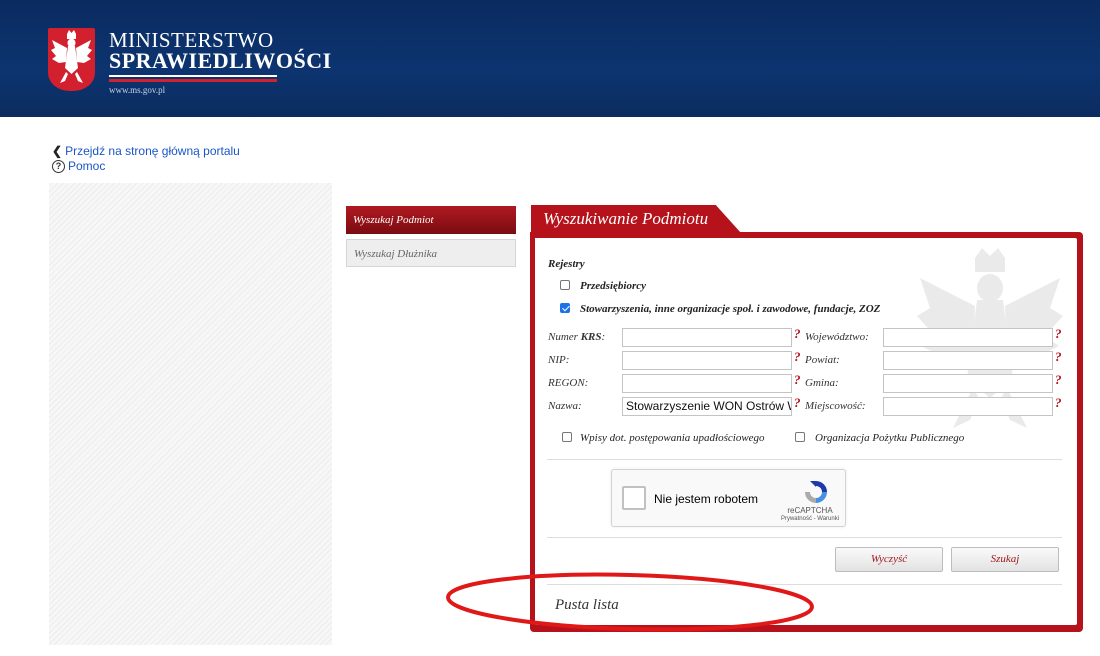  I want to click on name-help-icon: ?, so click(797, 403).